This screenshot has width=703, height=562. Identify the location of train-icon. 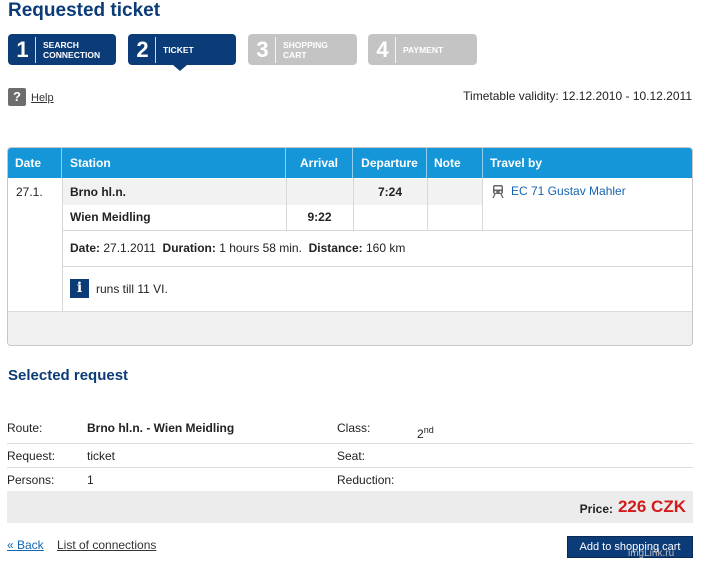
(498, 191).